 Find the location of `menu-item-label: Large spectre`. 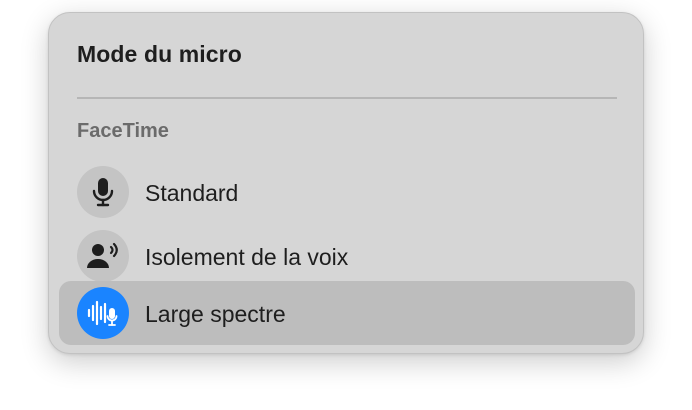

menu-item-label: Large spectre is located at coordinates (215, 314).